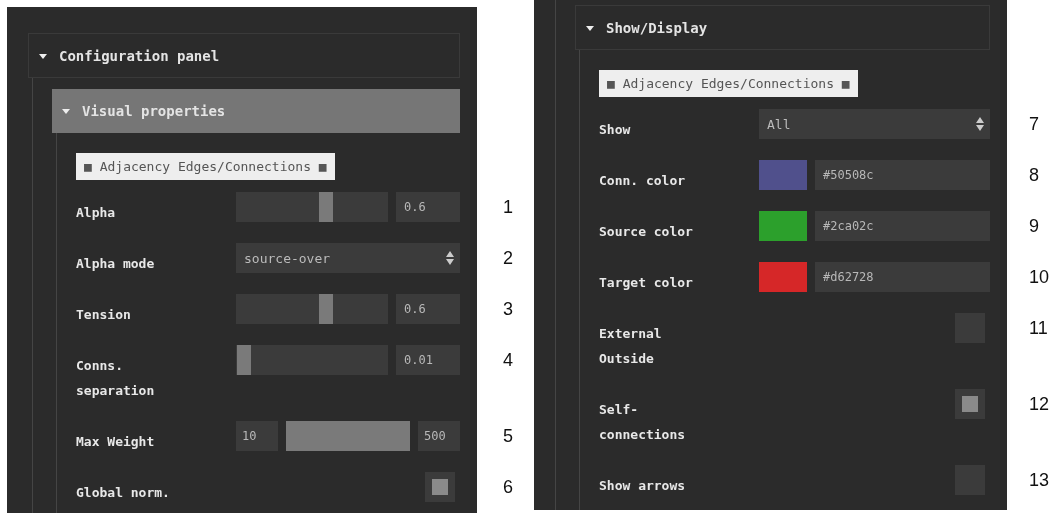 This screenshot has width=1057, height=513. What do you see at coordinates (508, 360) in the screenshot?
I see `annotation-number: 4` at bounding box center [508, 360].